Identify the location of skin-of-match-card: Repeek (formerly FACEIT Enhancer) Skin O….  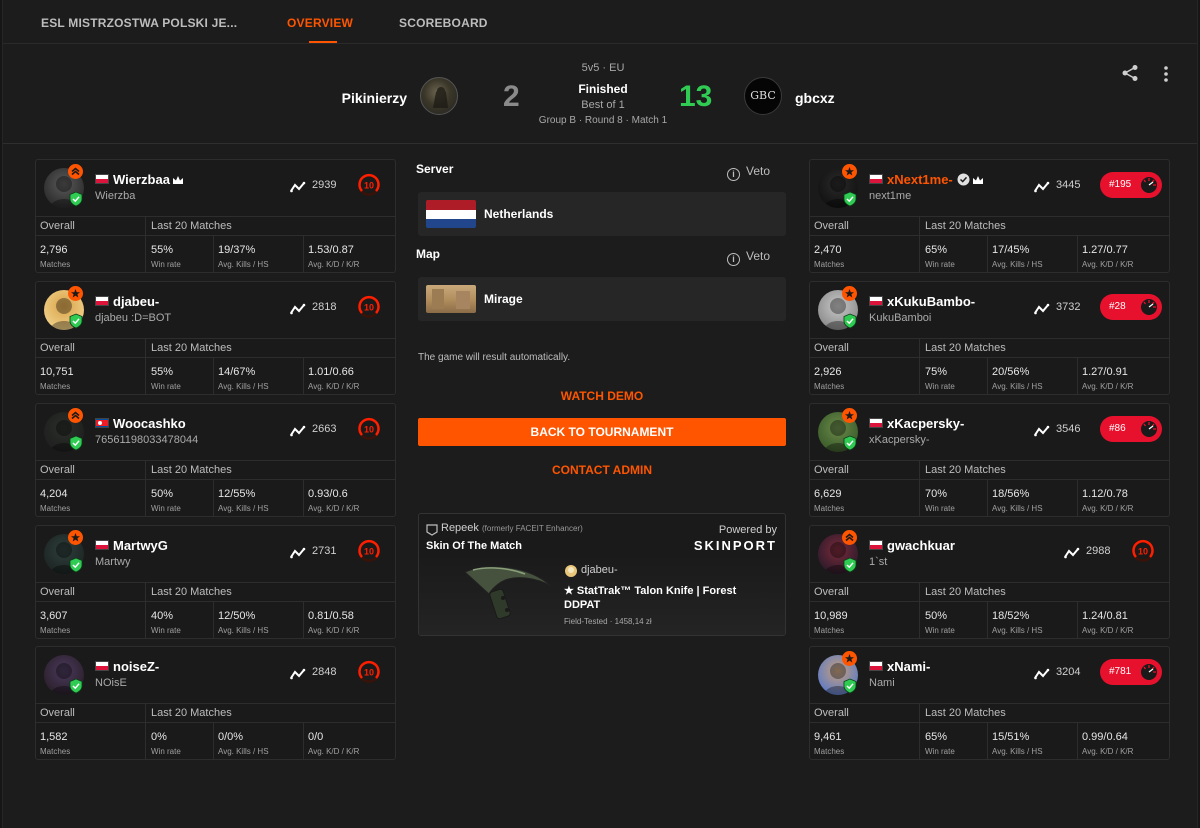
(602, 574).